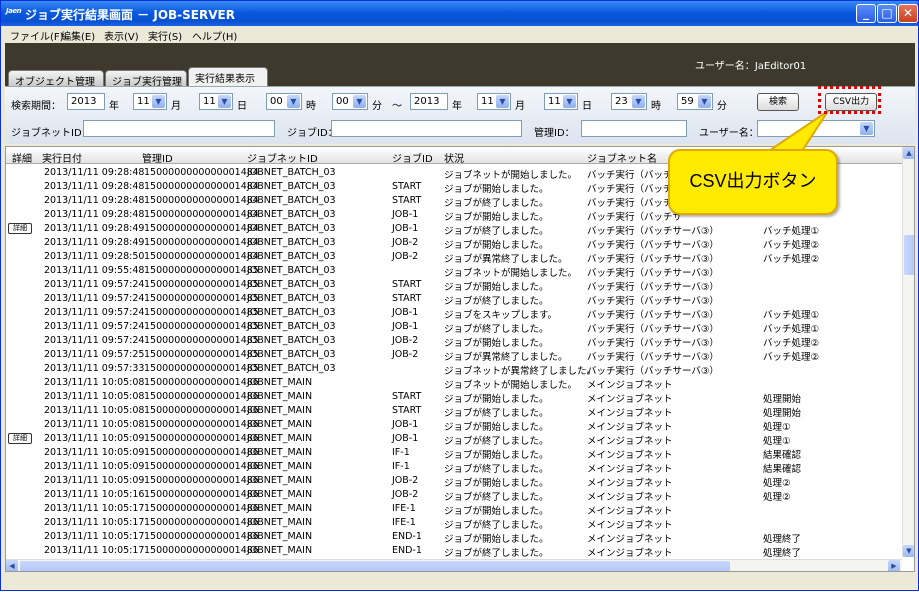 The height and width of the screenshot is (592, 919). What do you see at coordinates (788, 141) in the screenshot?
I see `callout-pointer` at bounding box center [788, 141].